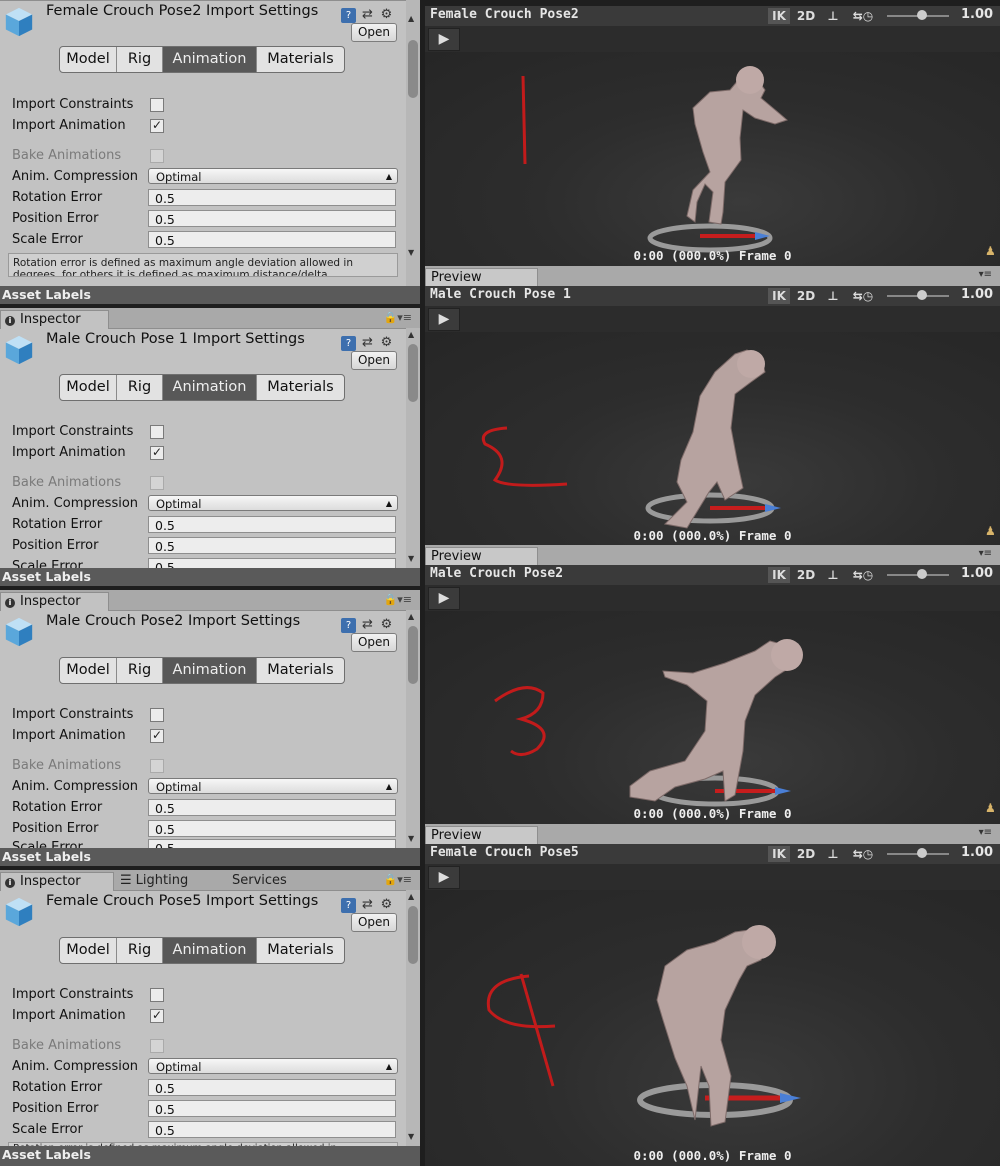 This screenshot has height=1166, width=1000. Describe the element at coordinates (261, 881) in the screenshot. I see `tab-services: Services` at that location.